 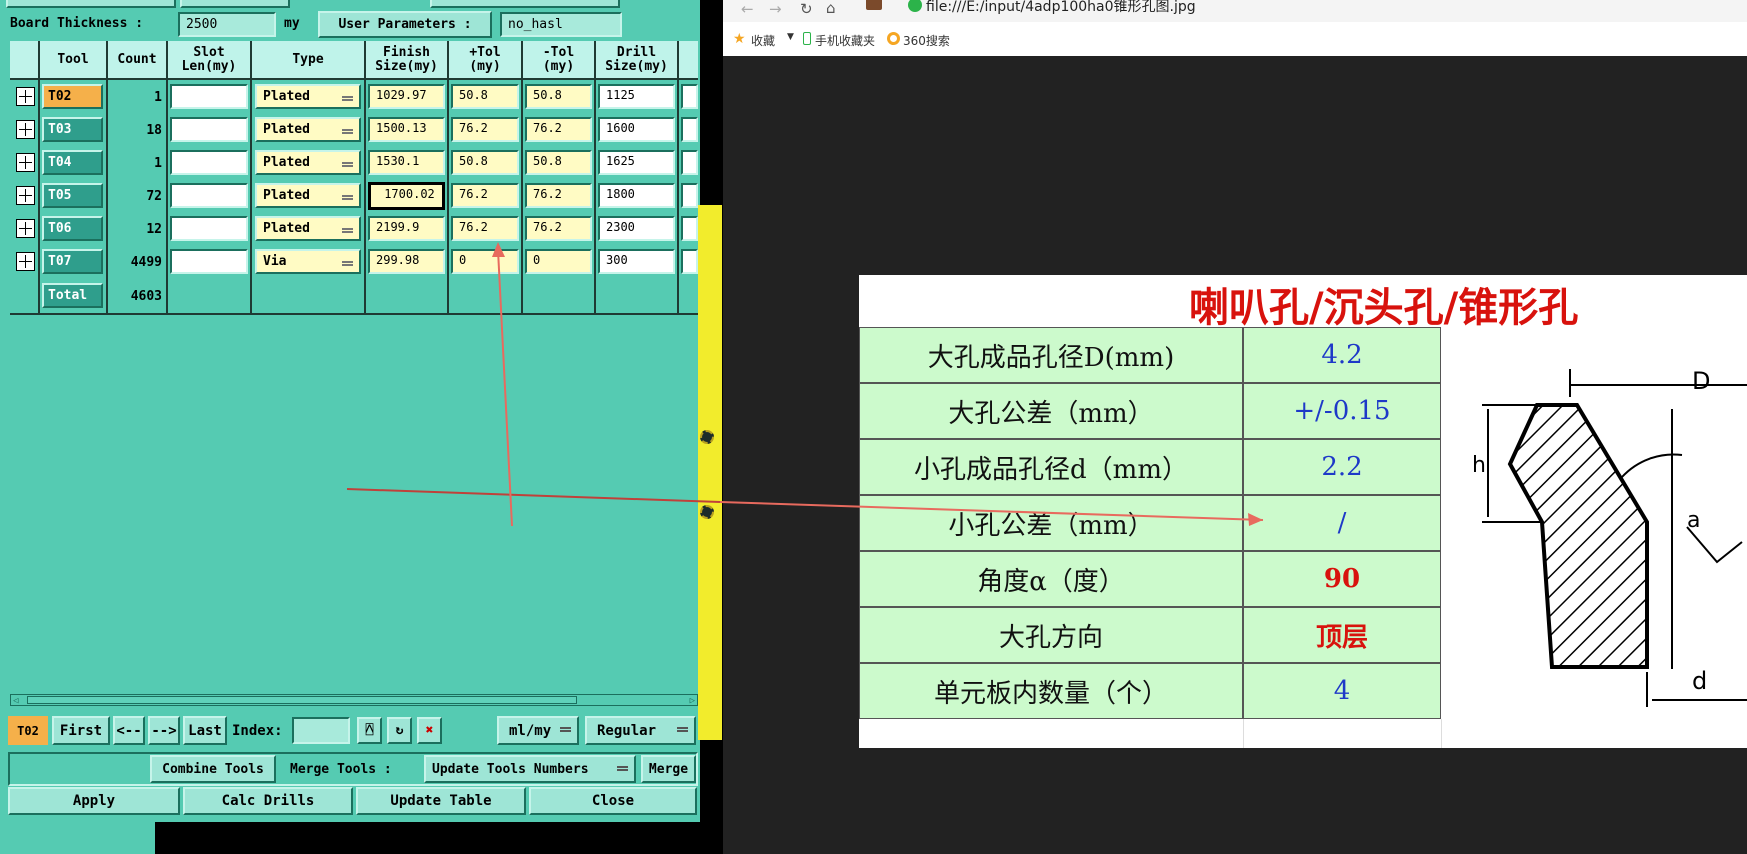 I want to click on diagram-label-d: d, so click(x=1699, y=681).